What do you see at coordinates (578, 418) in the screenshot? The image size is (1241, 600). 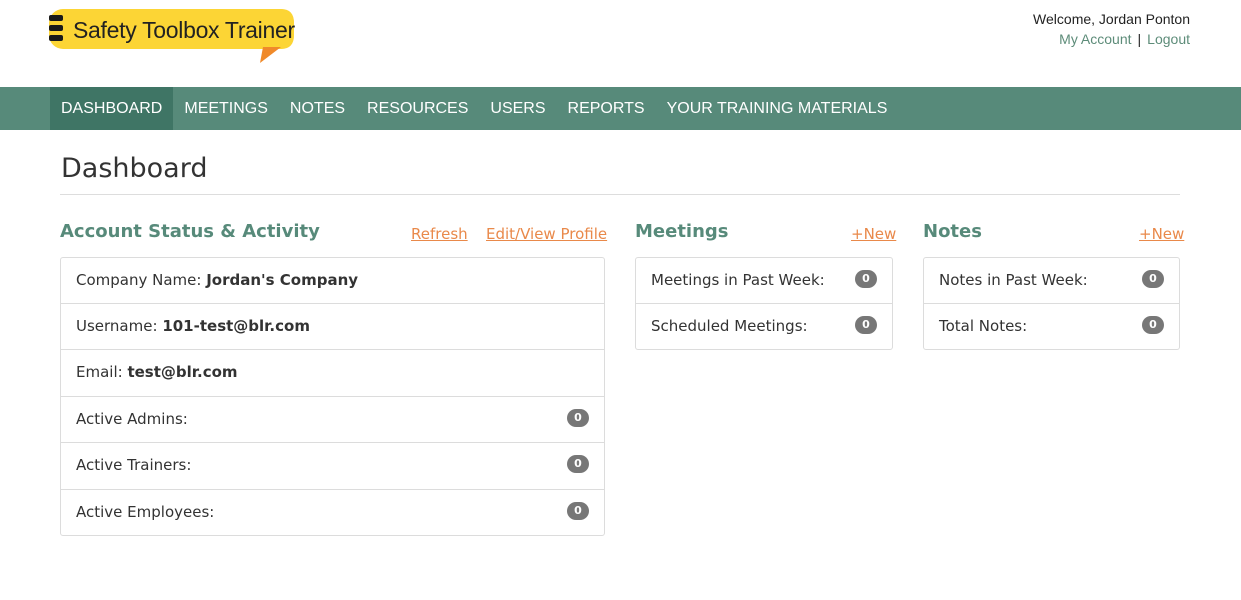 I see `admins-count-badge: 0` at bounding box center [578, 418].